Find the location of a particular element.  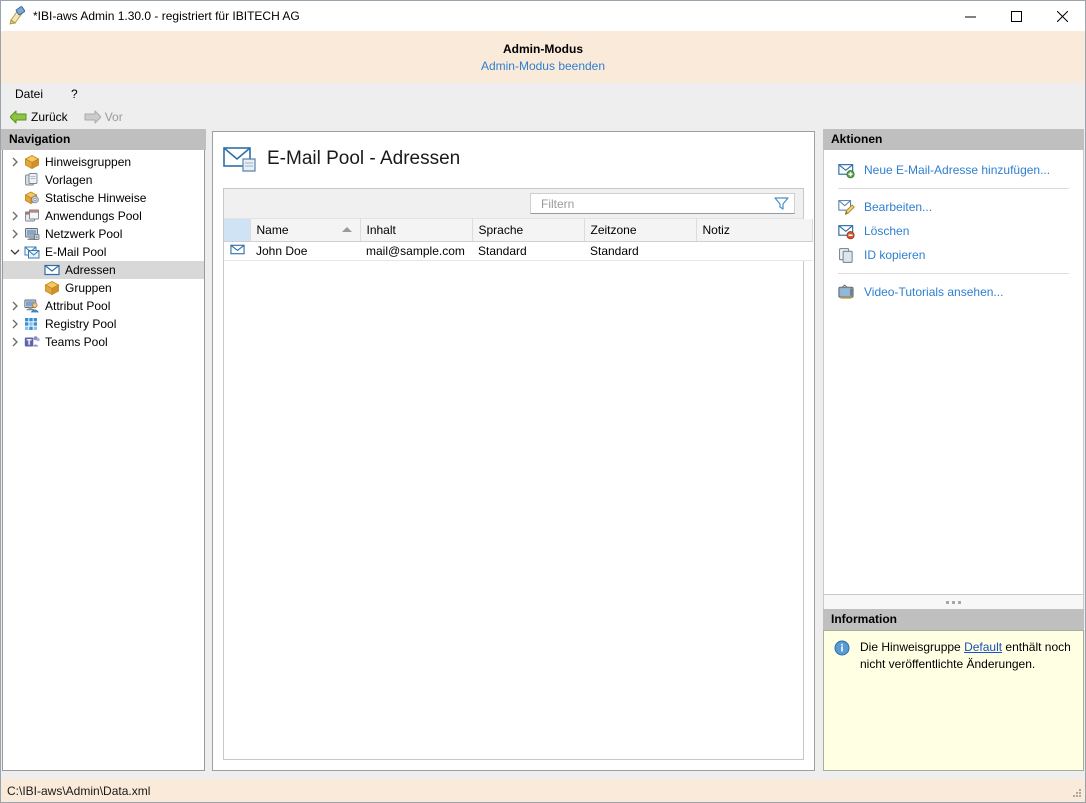

minimize-button is located at coordinates (970, 16).